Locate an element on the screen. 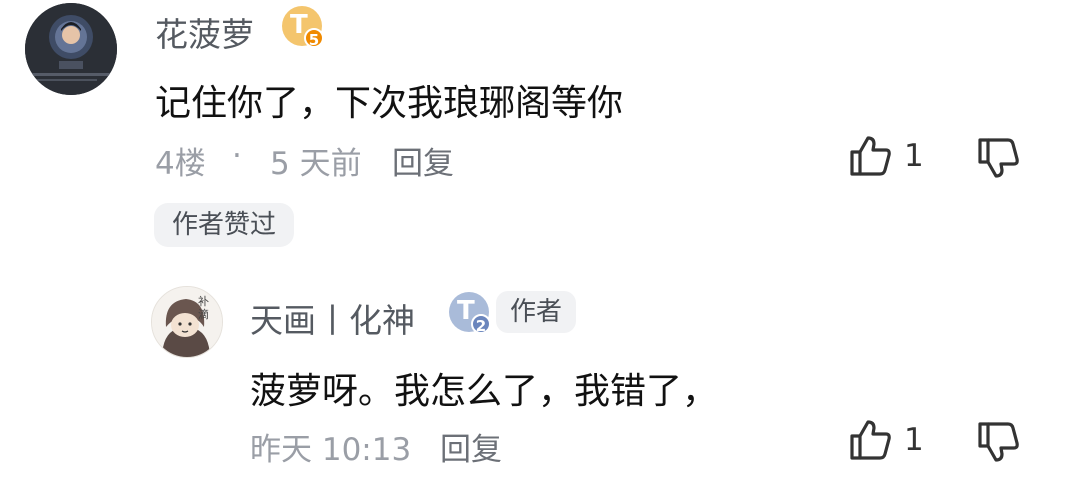  avatar-caption: 补滴 is located at coordinates (203, 308).